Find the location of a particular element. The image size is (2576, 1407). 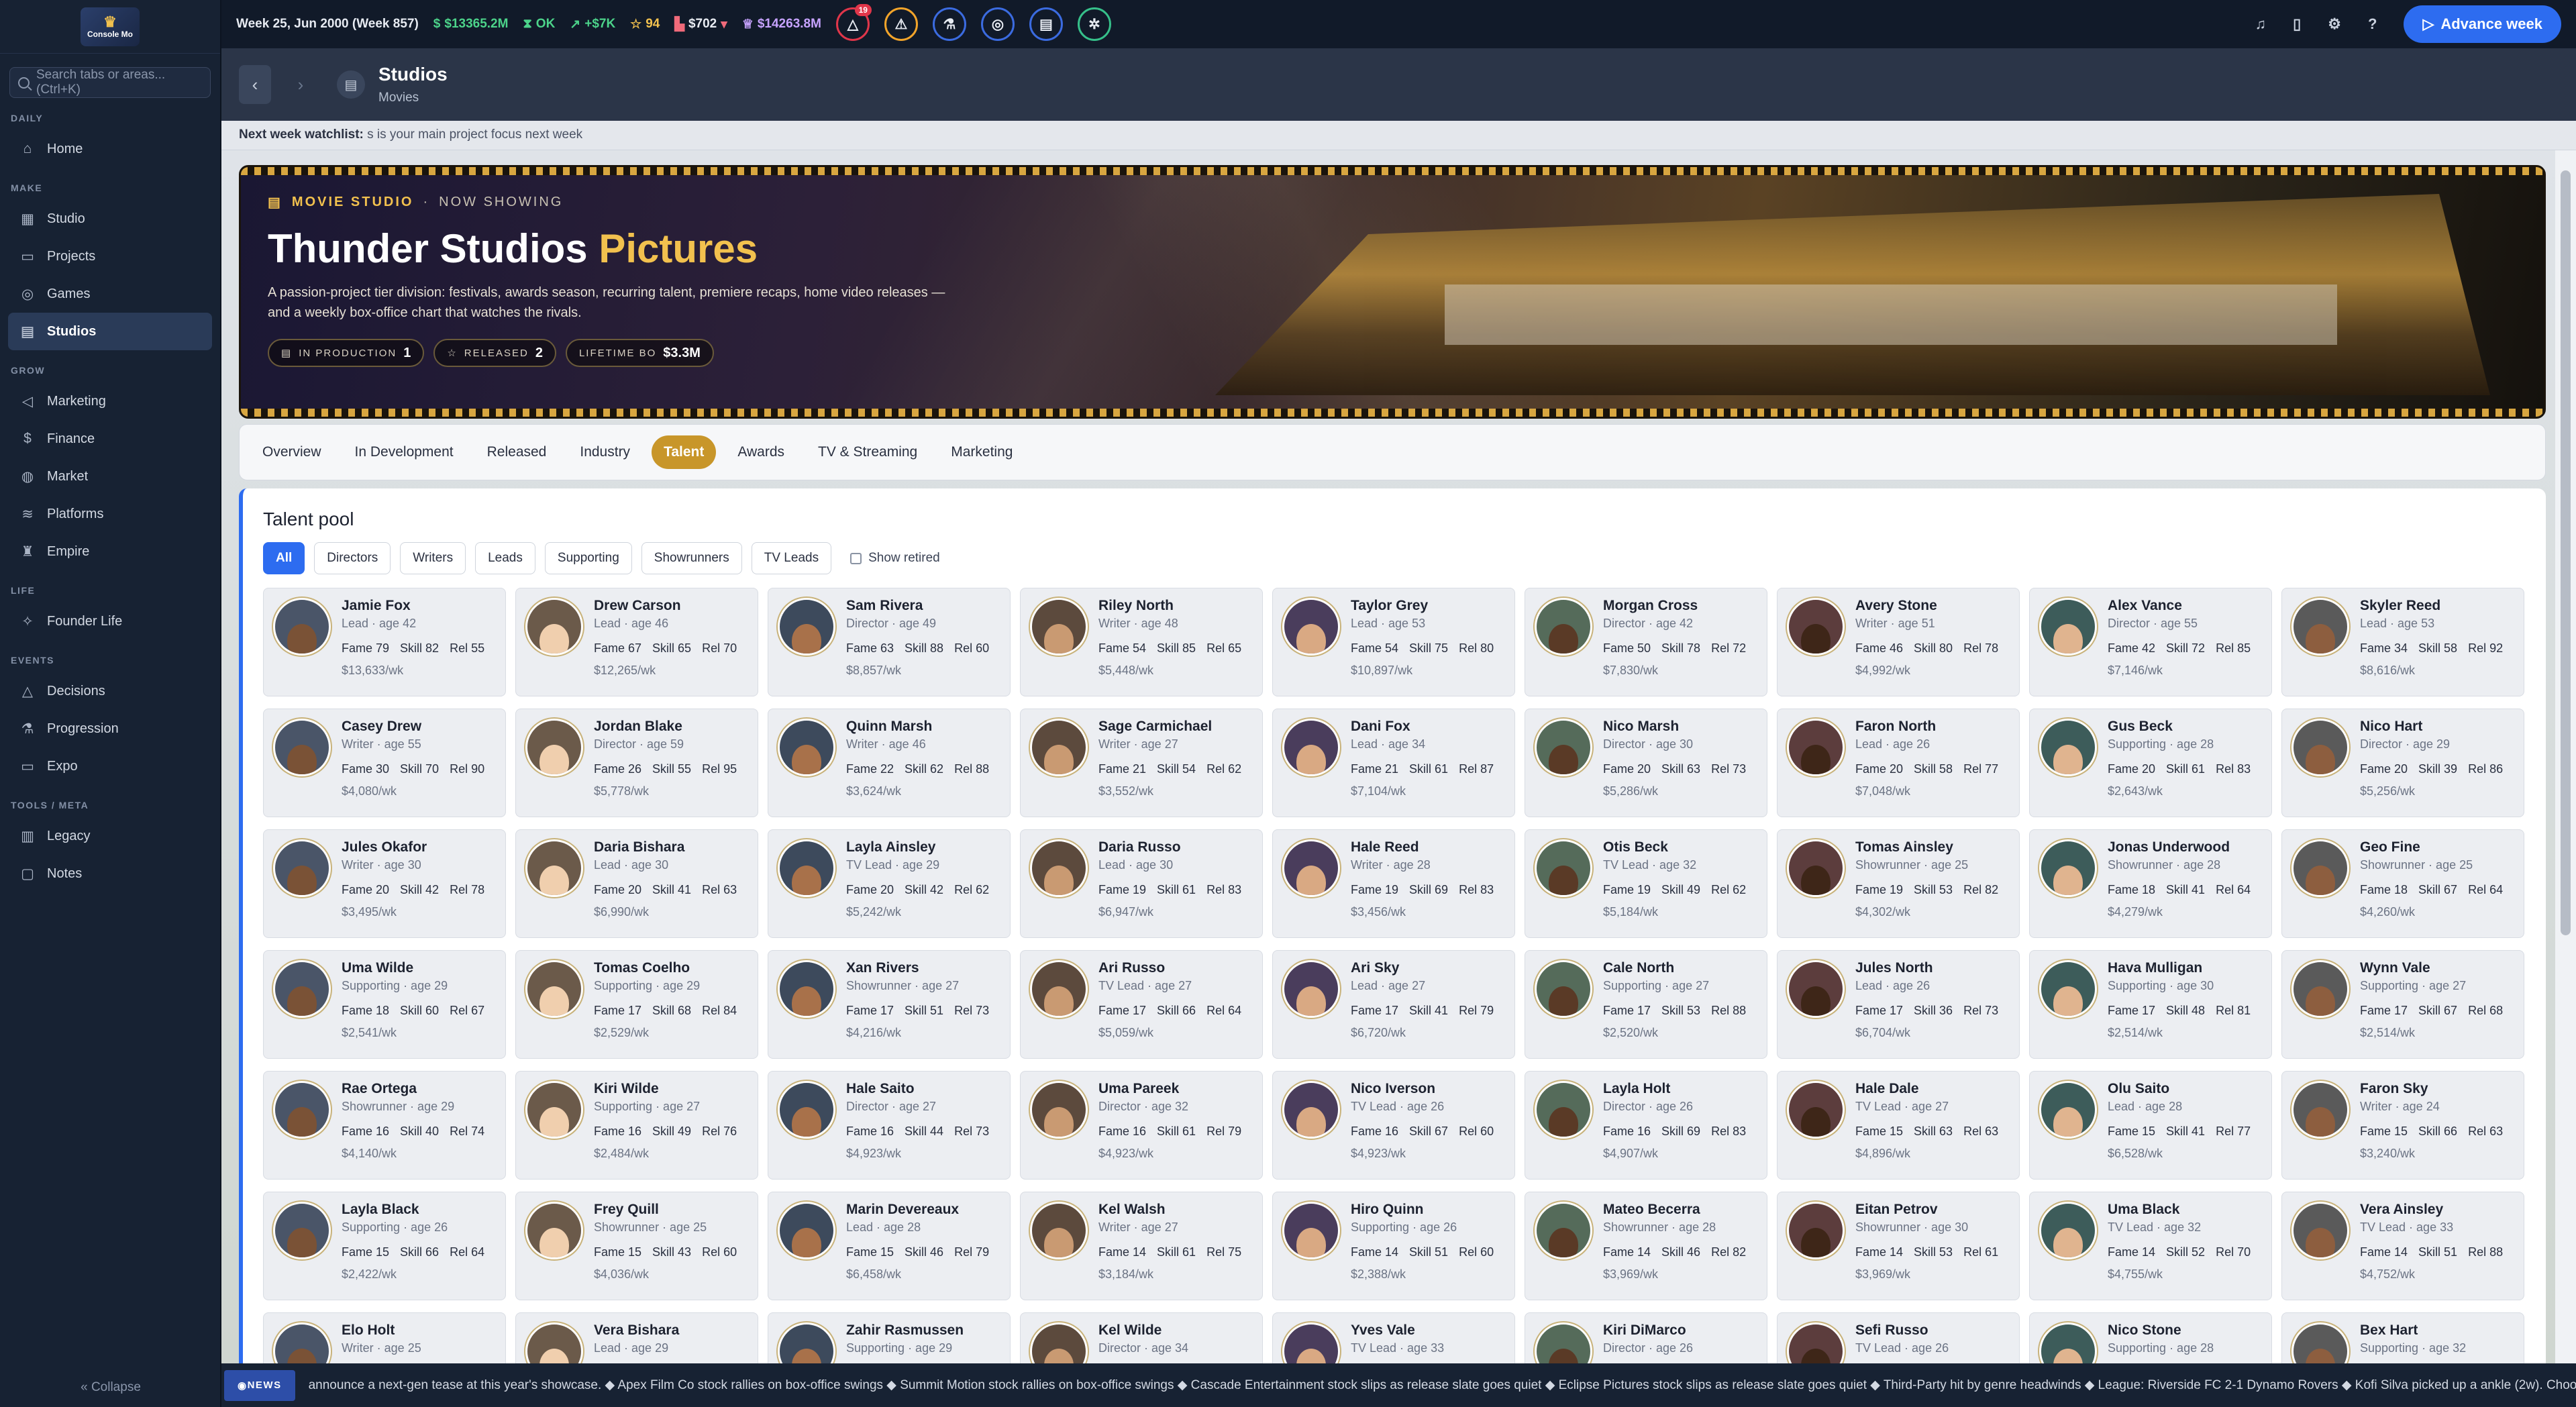

tab-talent: Talent is located at coordinates (684, 452).